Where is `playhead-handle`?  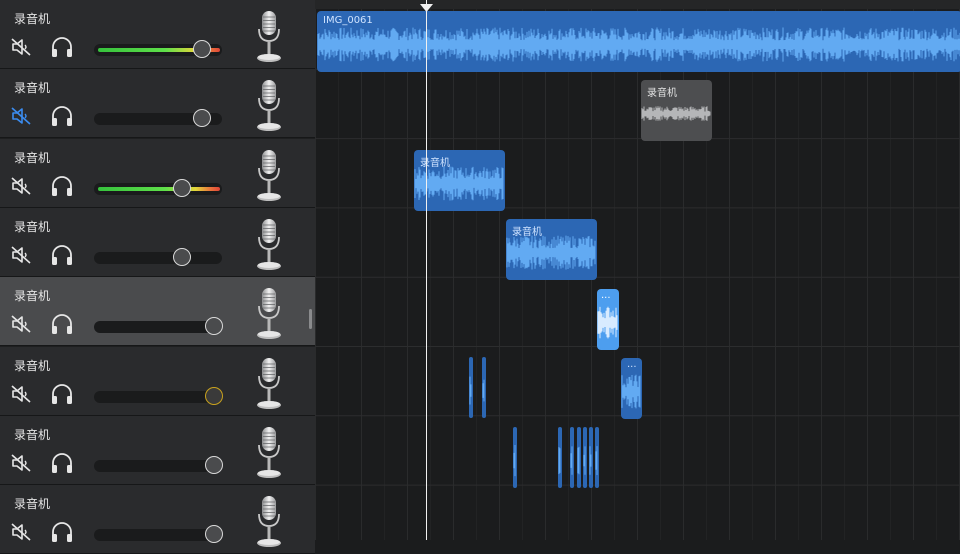
playhead-handle is located at coordinates (426, 9).